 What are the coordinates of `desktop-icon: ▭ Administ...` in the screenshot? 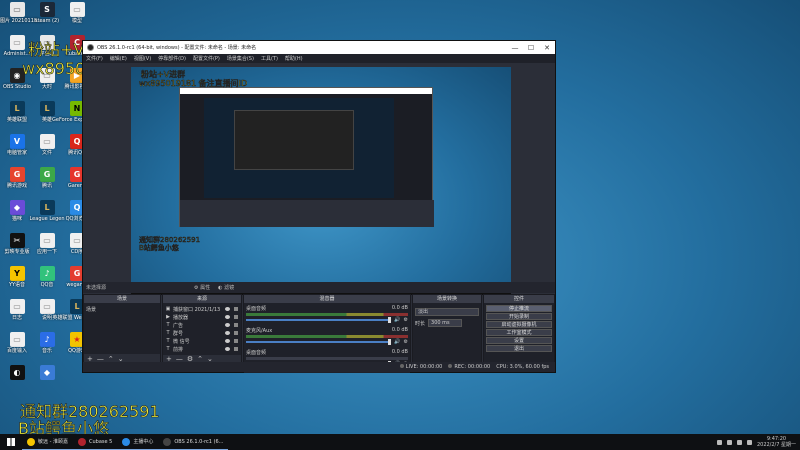 It's located at (17, 46).